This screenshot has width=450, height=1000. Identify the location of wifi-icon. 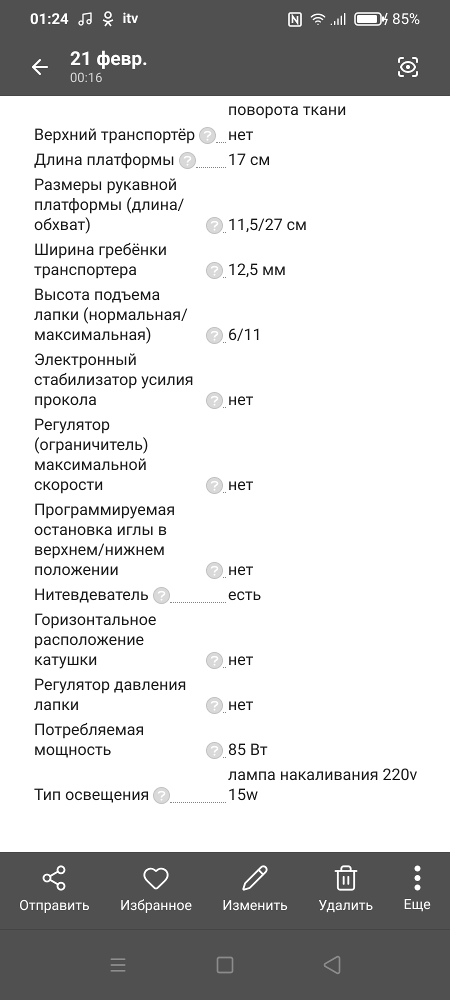
(318, 19).